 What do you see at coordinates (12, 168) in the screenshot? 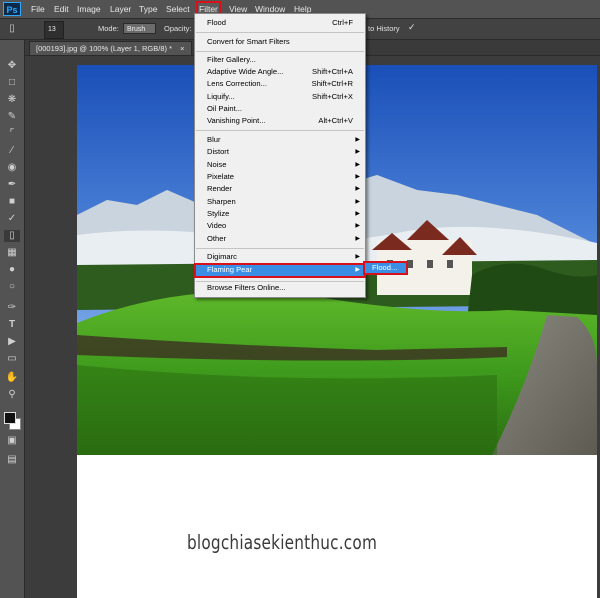
I see `healing-brush-tool-icon: ◉` at bounding box center [12, 168].